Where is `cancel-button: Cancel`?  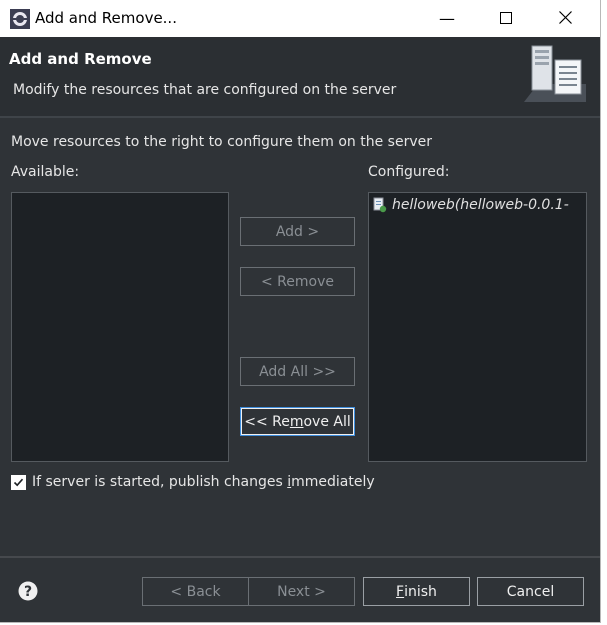 cancel-button: Cancel is located at coordinates (530, 591).